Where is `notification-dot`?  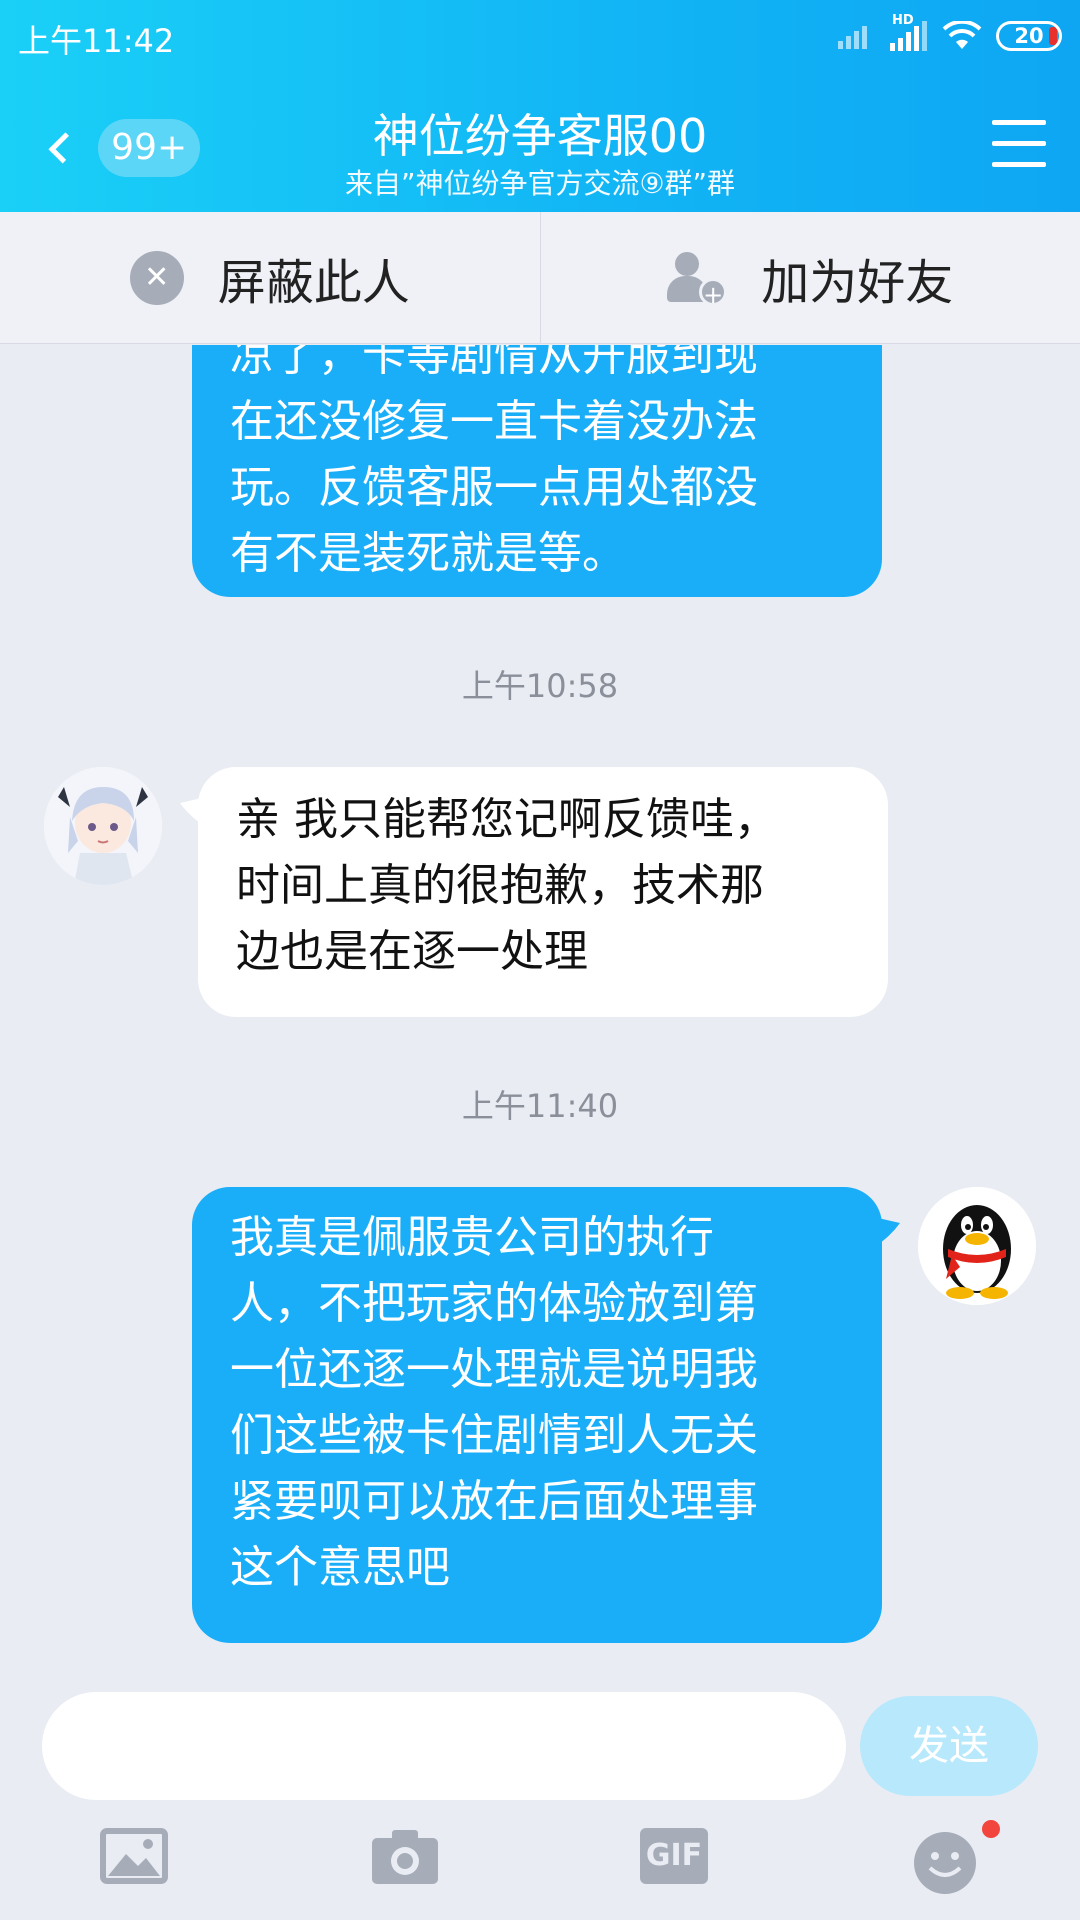
notification-dot is located at coordinates (991, 1829).